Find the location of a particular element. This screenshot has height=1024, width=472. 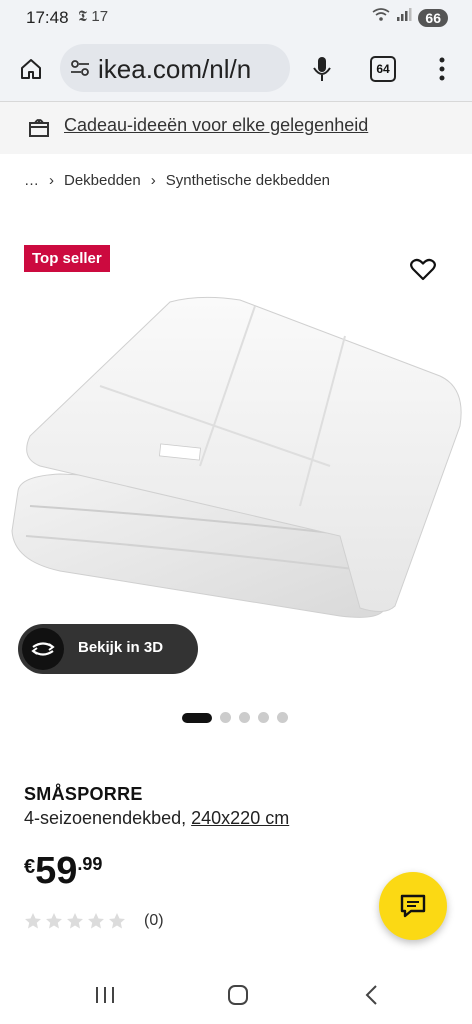

breadcrumb: … › Dekbedden › Synthetische dekbedden is located at coordinates (177, 180).